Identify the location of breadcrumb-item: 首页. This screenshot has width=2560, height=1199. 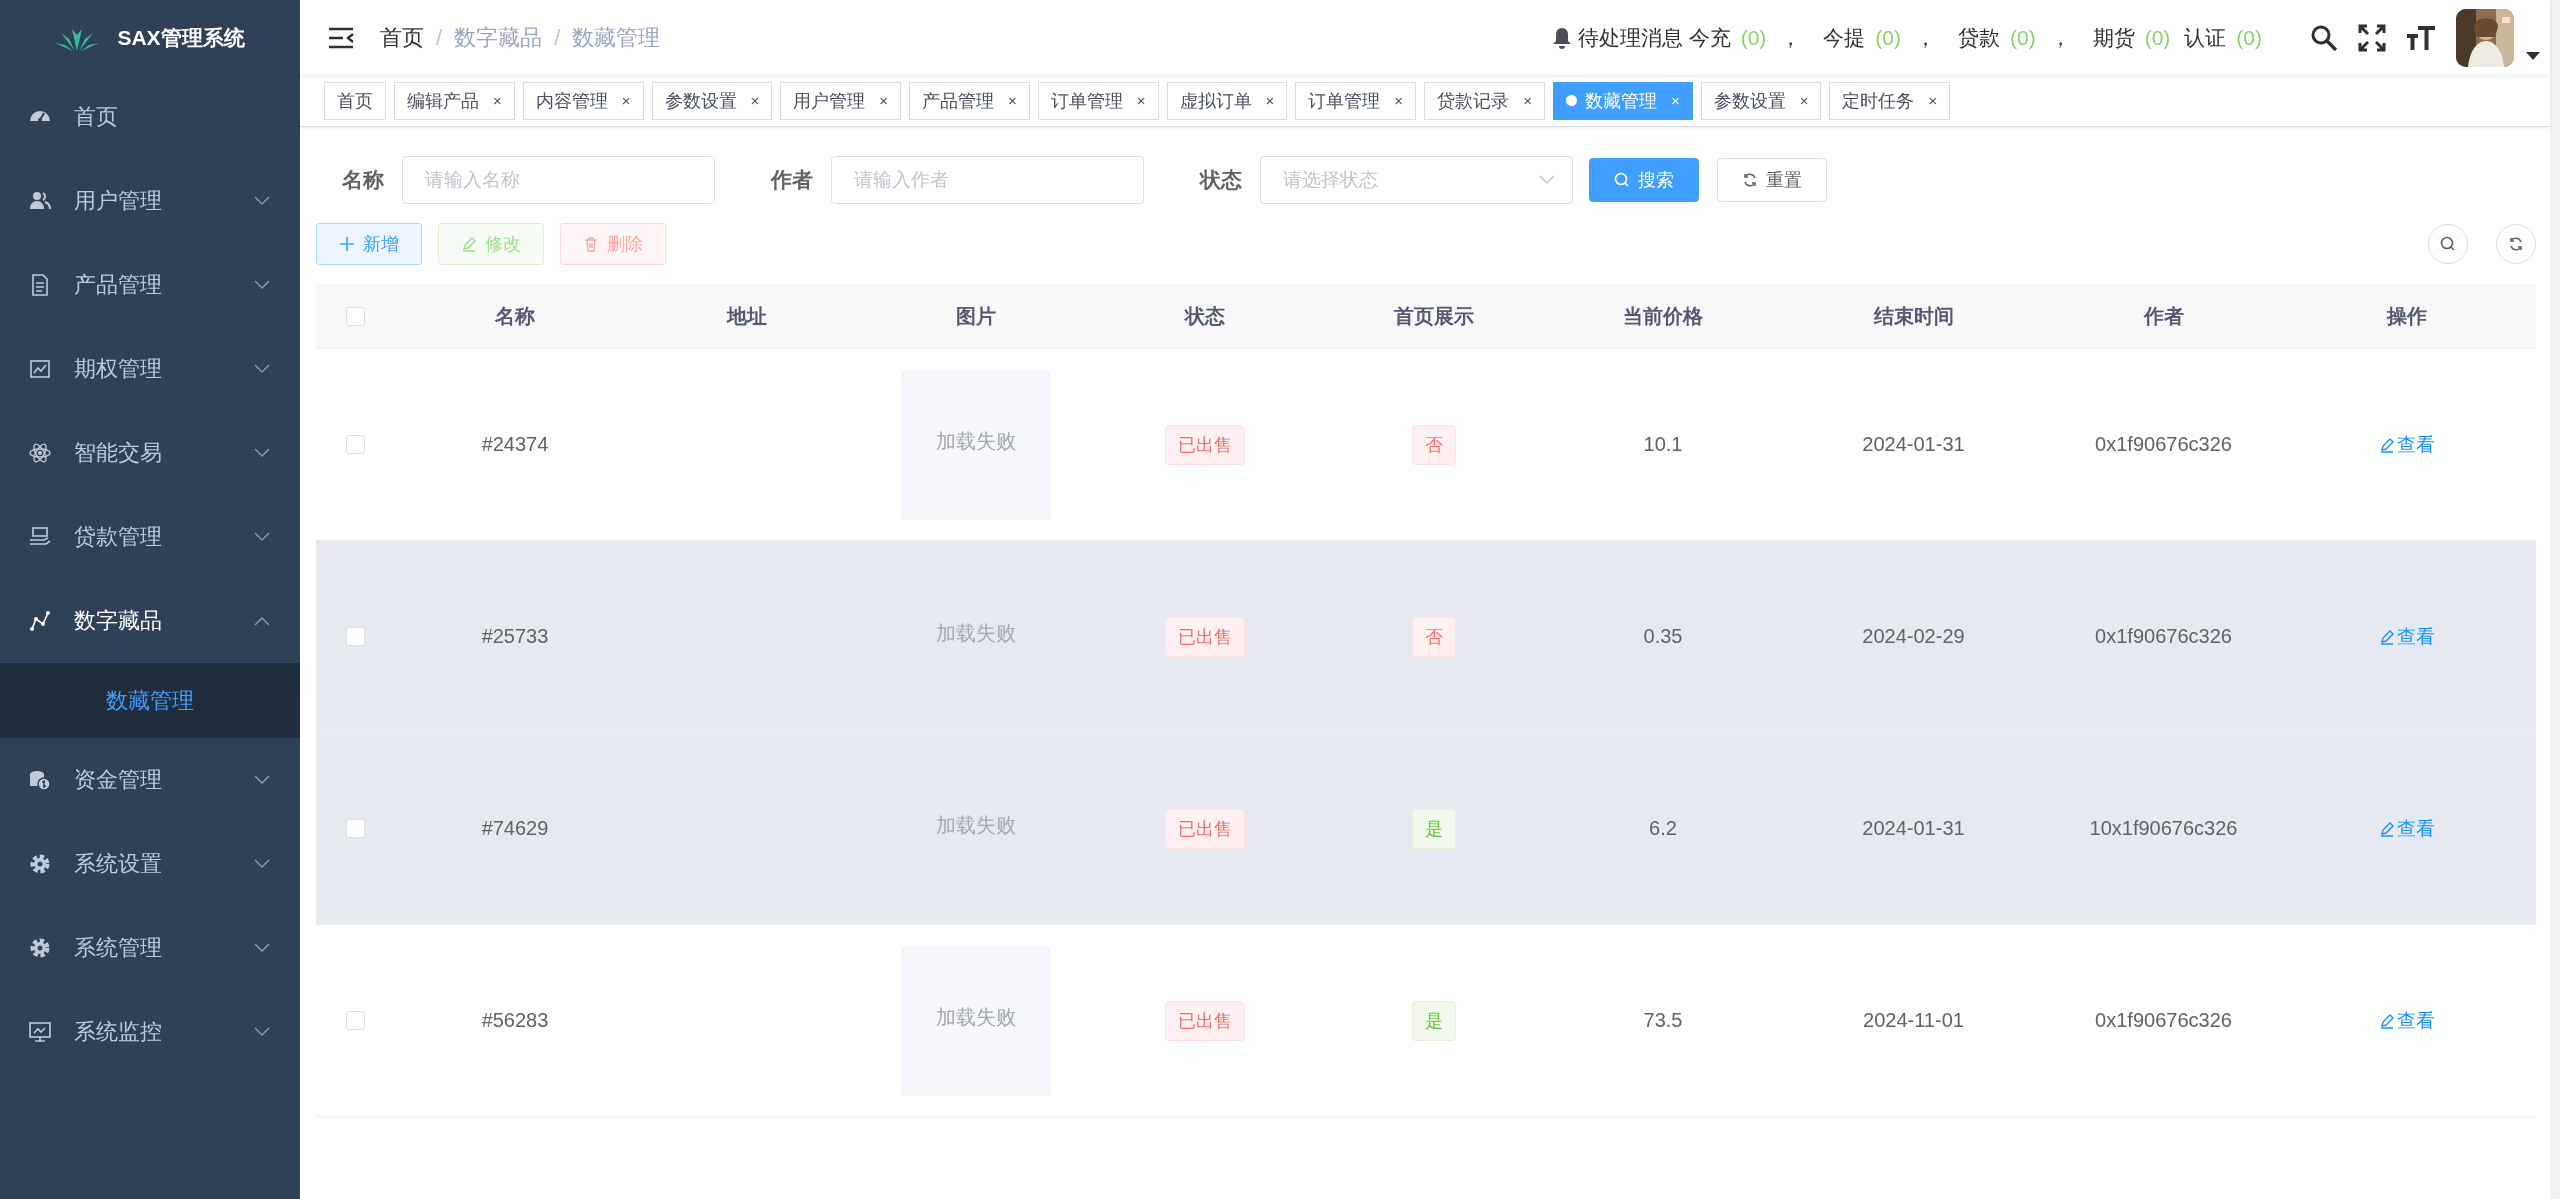
(402, 37).